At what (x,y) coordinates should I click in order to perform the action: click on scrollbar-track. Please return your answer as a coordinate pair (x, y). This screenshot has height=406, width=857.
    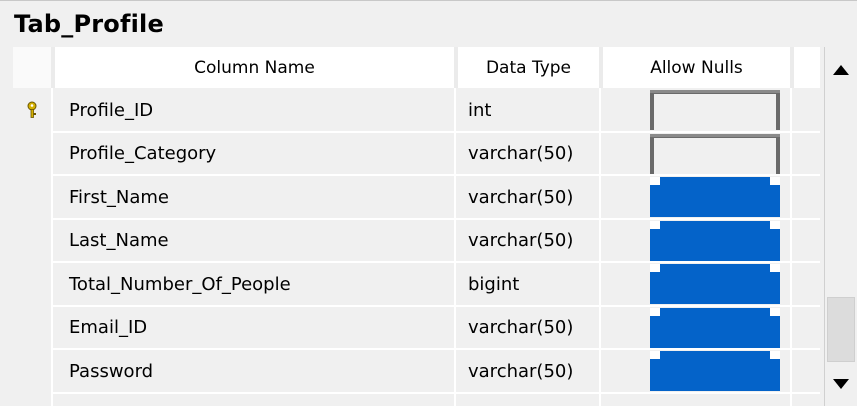
    Looking at the image, I should click on (824, 226).